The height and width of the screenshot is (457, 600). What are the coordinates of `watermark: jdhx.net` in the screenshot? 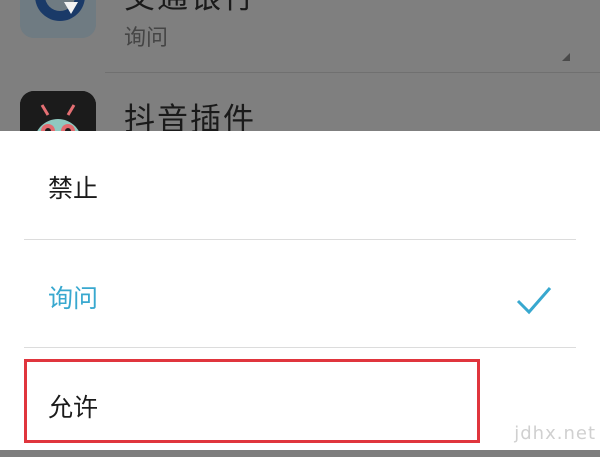 It's located at (555, 433).